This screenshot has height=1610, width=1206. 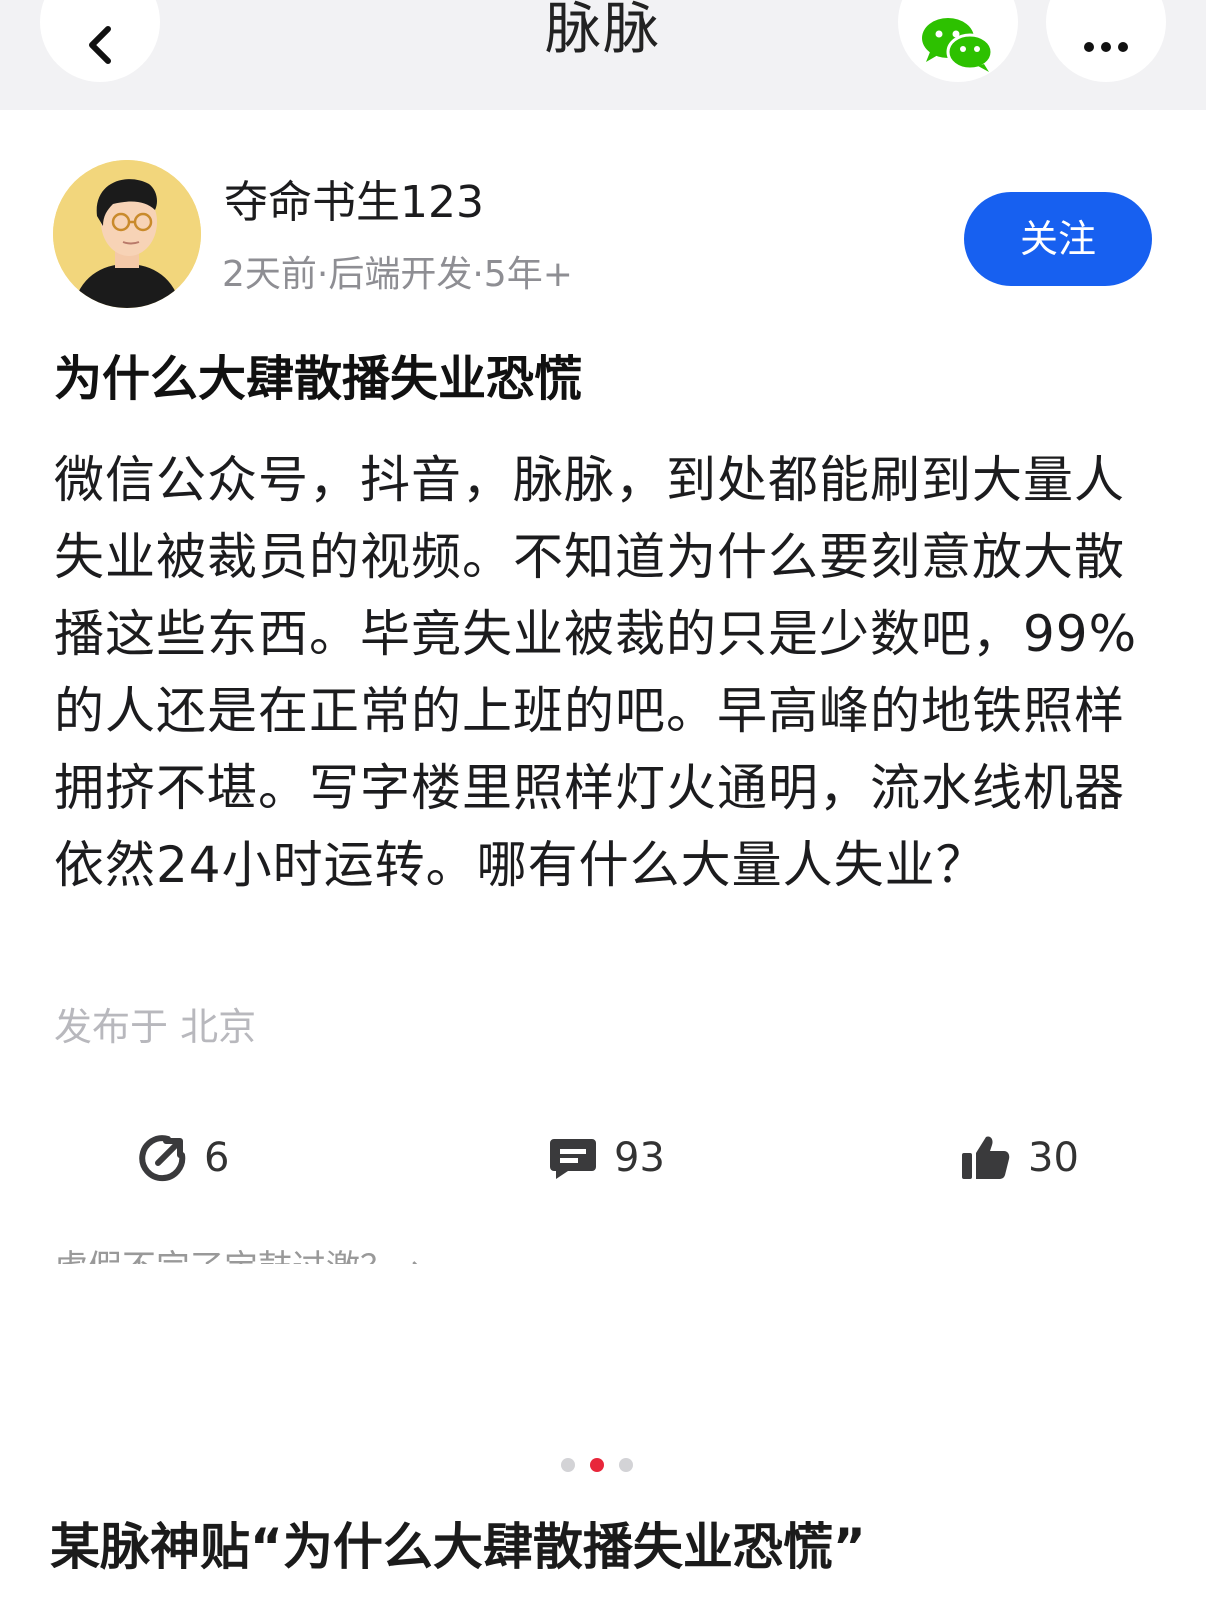 What do you see at coordinates (397, 274) in the screenshot?
I see `post-meta: 2天前·后端开发·5年+` at bounding box center [397, 274].